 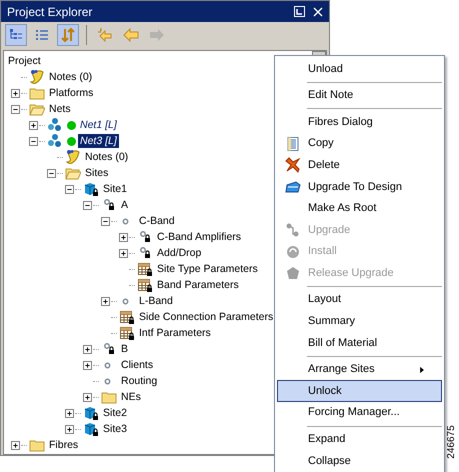 What do you see at coordinates (156, 301) in the screenshot?
I see `tree-item: L-Band` at bounding box center [156, 301].